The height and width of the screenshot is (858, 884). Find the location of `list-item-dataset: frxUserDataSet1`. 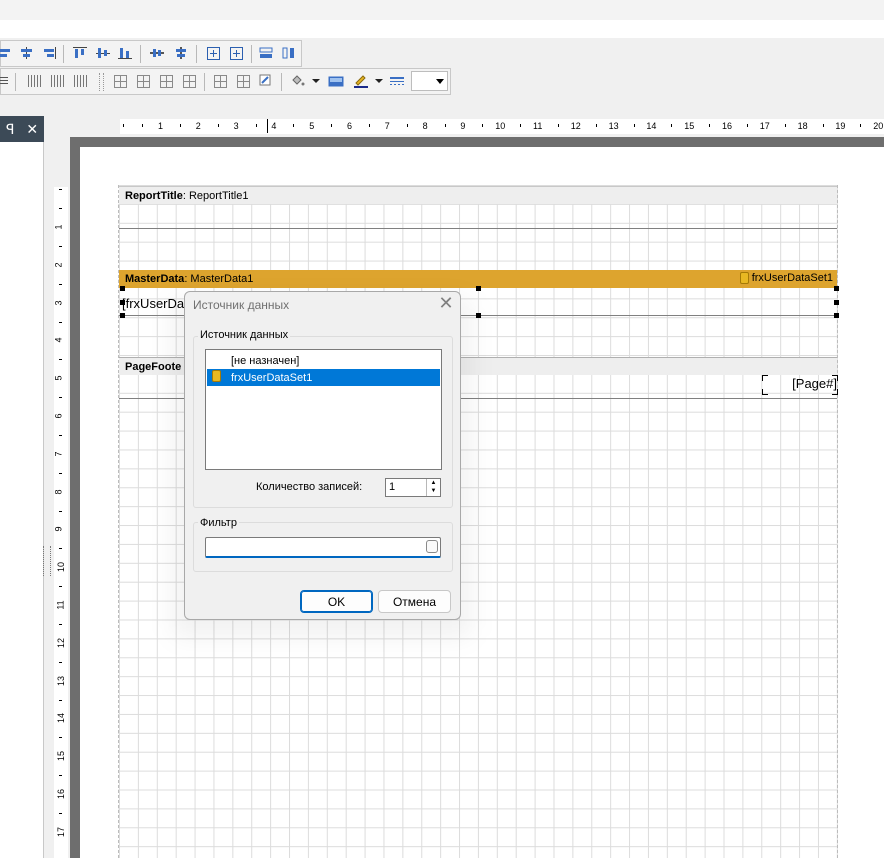

list-item-dataset: frxUserDataSet1 is located at coordinates (323, 377).